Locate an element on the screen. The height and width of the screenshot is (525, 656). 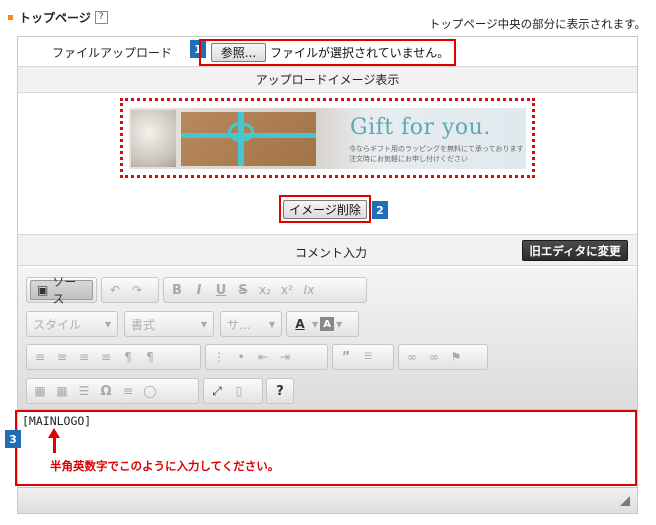
section-note: トップページ中央の部分に表示されます。 is located at coordinates (537, 24).